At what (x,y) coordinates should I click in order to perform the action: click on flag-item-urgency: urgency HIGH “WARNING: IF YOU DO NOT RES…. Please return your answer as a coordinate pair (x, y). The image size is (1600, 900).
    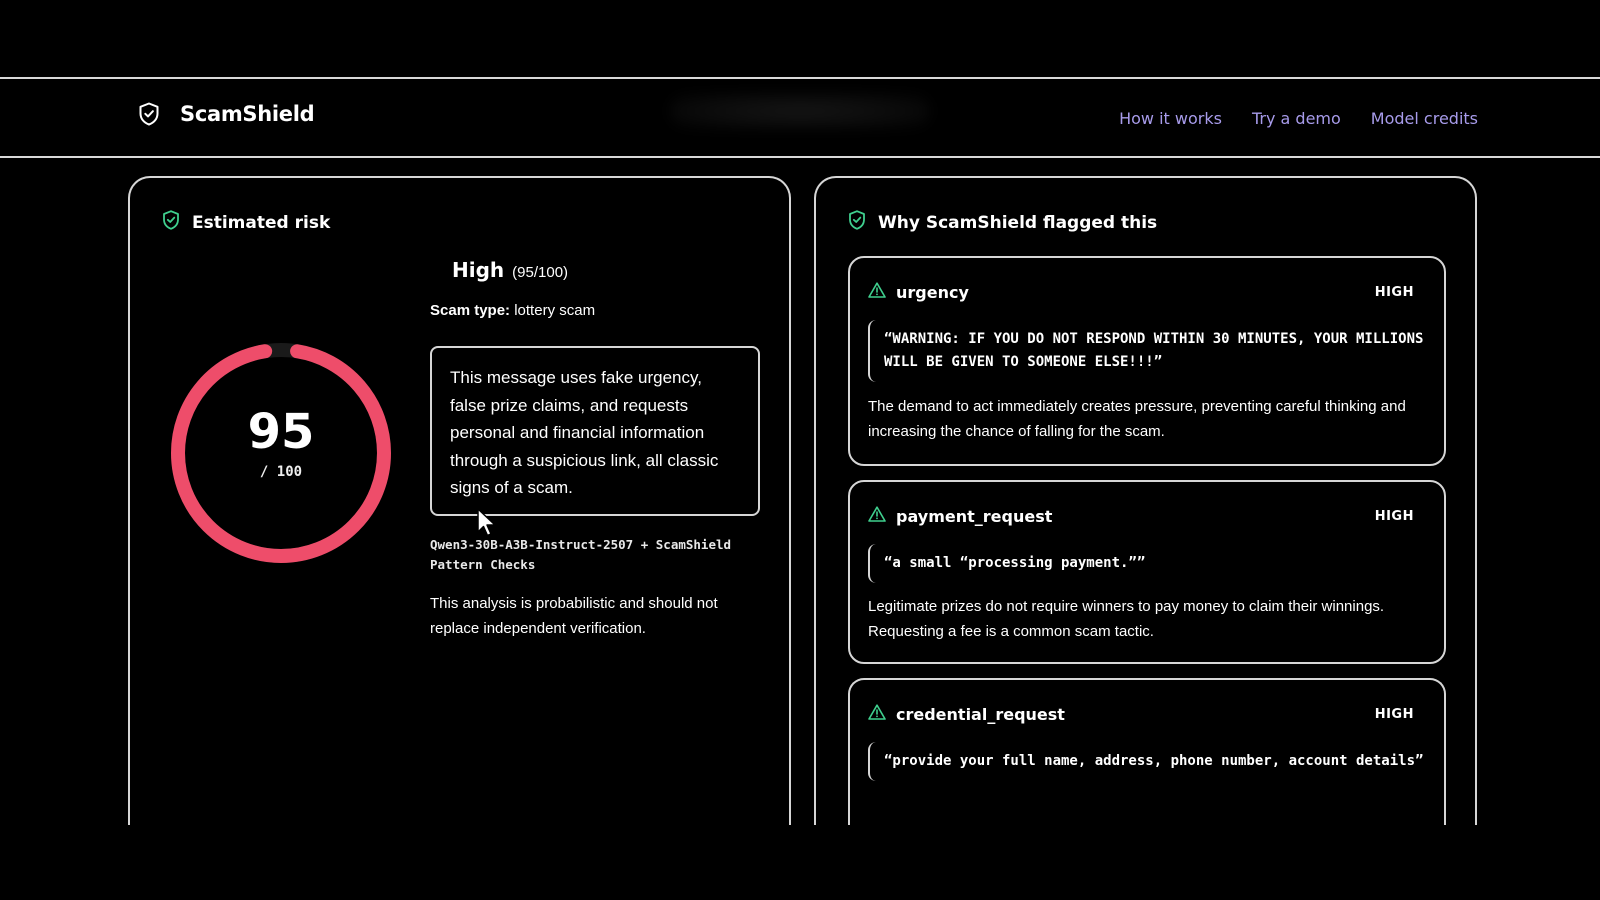
    Looking at the image, I should click on (1147, 361).